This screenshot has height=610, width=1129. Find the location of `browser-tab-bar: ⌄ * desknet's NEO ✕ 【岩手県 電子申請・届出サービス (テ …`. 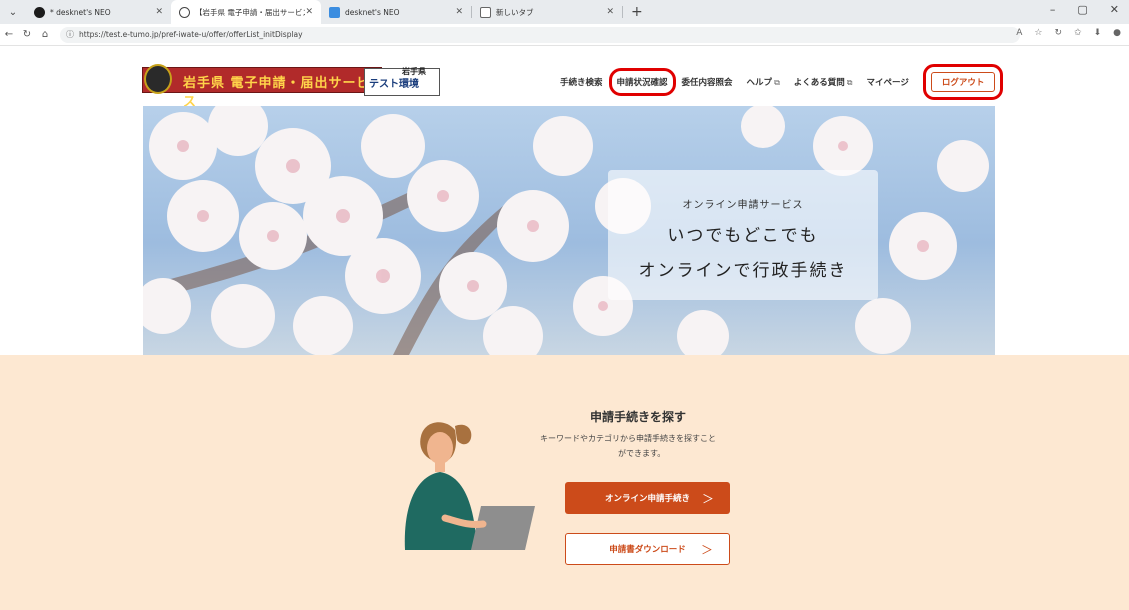

browser-tab-bar: ⌄ * desknet's NEO ✕ 【岩手県 電子申請・届出サービス (テ … is located at coordinates (564, 12).